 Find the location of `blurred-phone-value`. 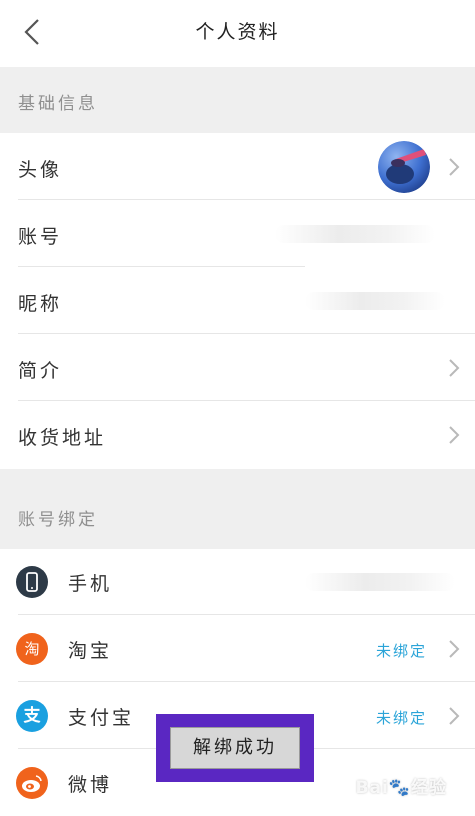

blurred-phone-value is located at coordinates (380, 582).